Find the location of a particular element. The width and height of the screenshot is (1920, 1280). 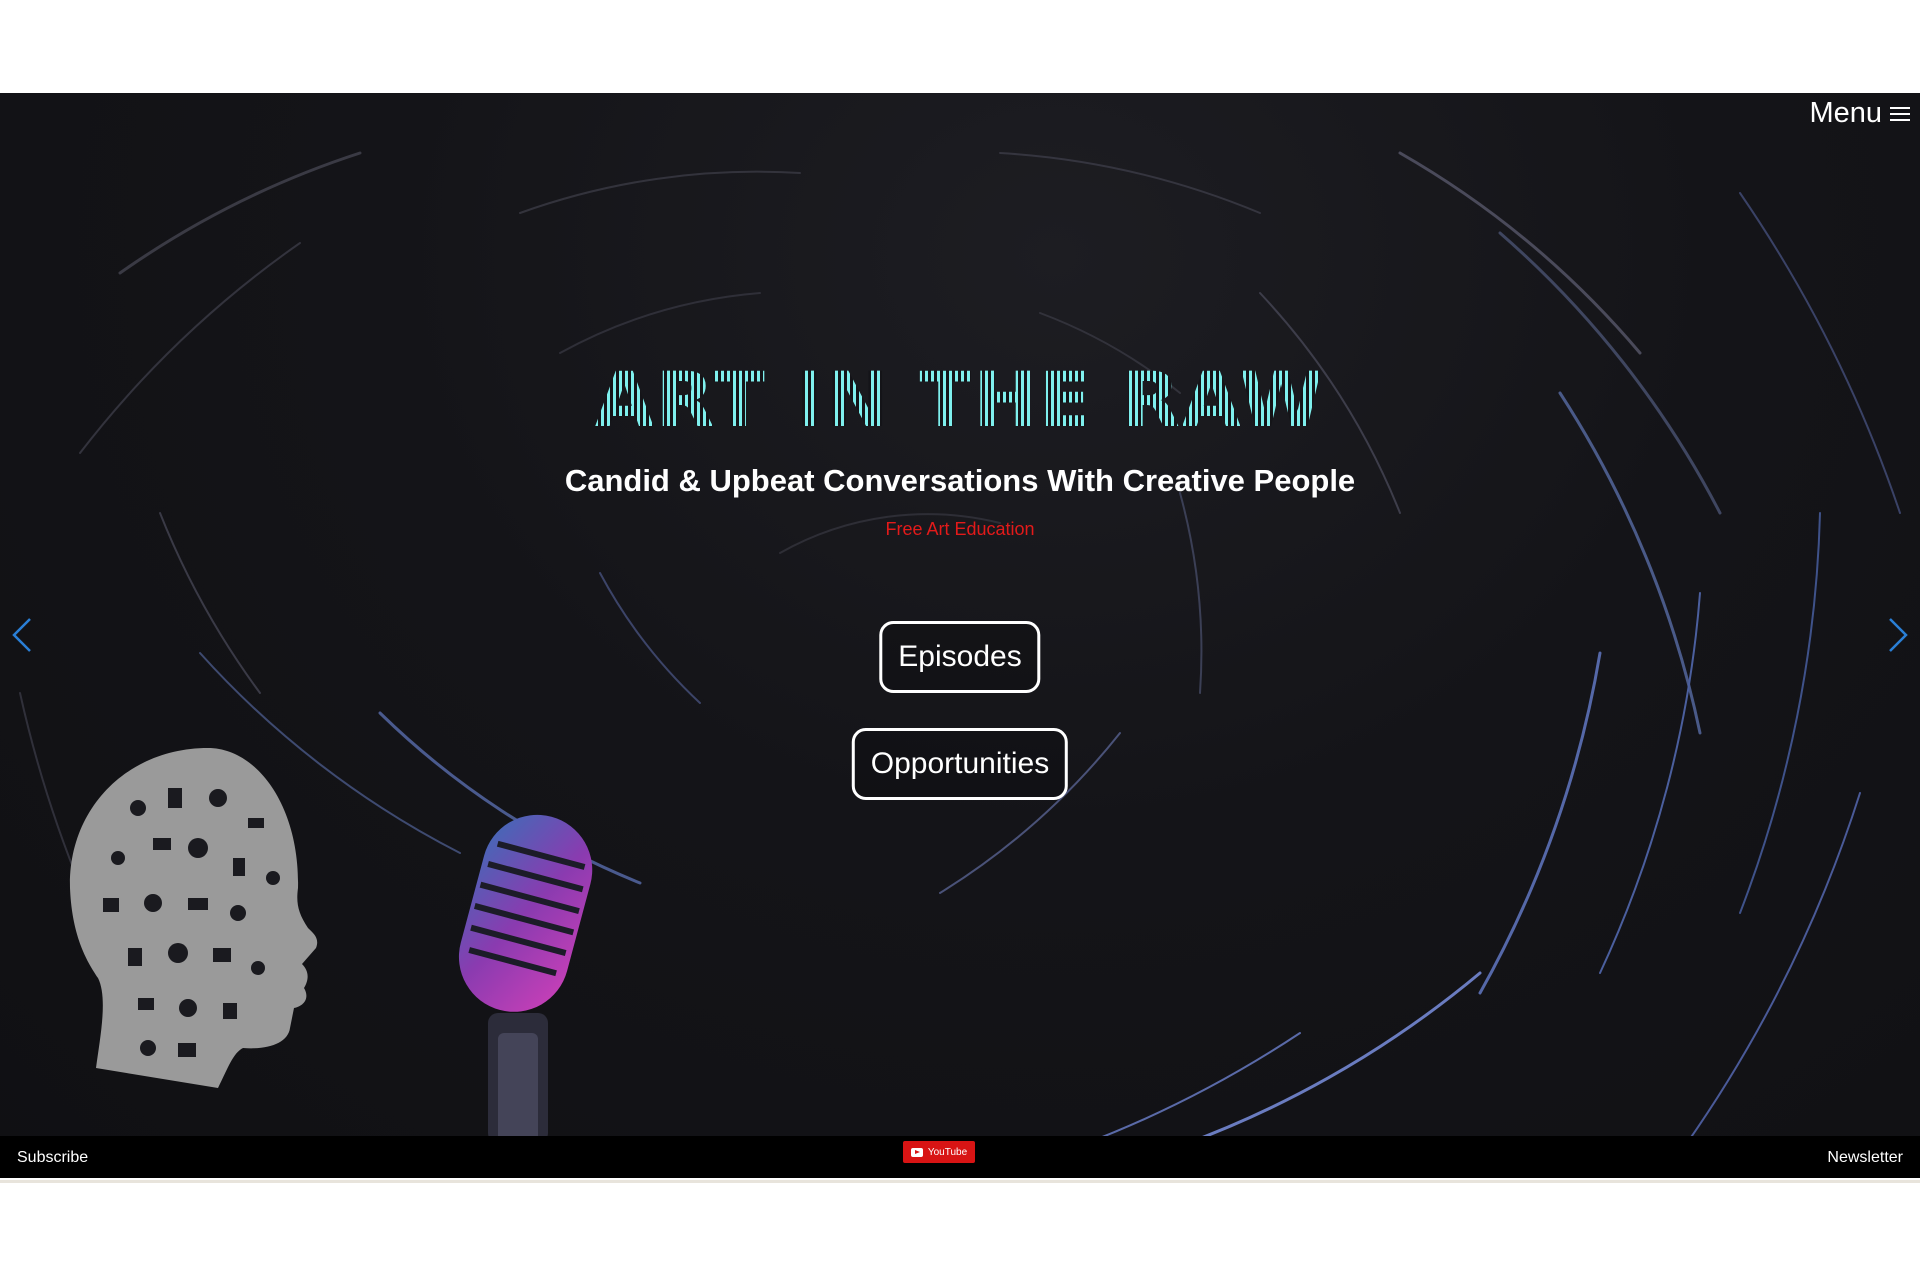

chevron-left-icon is located at coordinates (23, 635).